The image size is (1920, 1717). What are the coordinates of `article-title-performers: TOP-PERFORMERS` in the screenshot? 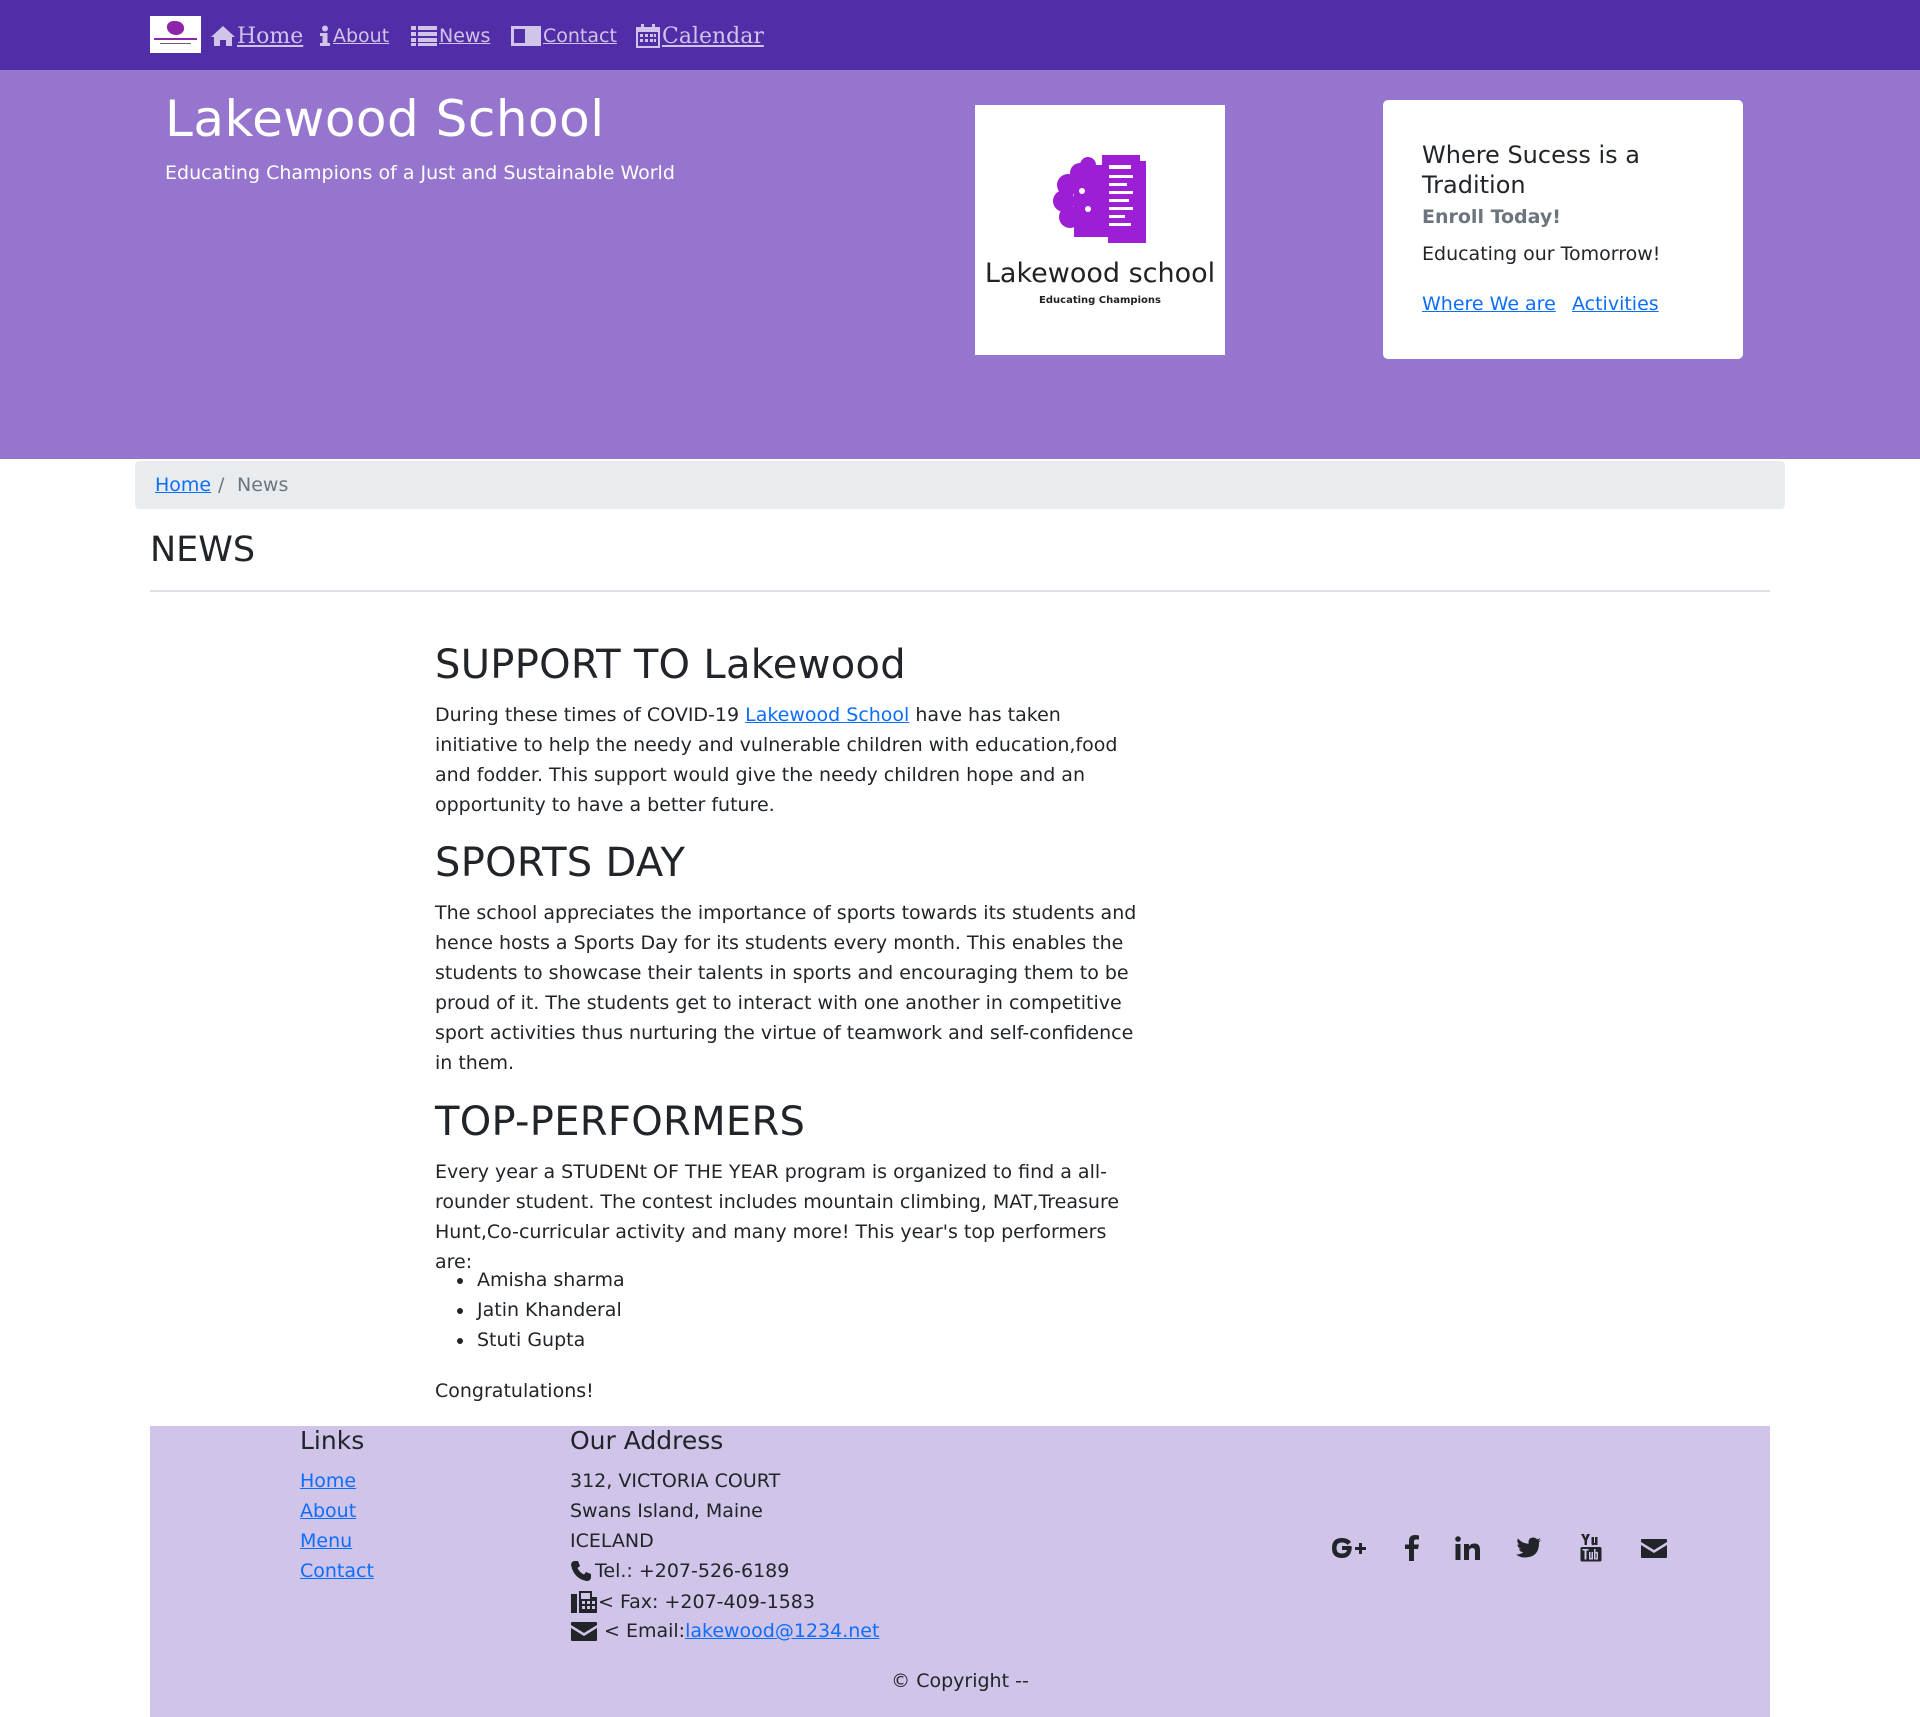 It's located at (620, 1122).